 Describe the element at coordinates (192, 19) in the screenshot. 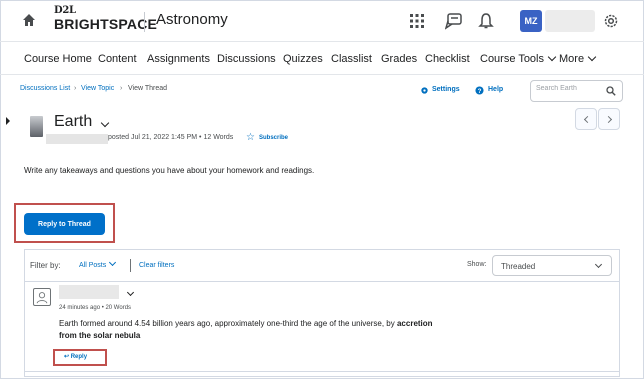

I see `course-title: Astronomy` at that location.